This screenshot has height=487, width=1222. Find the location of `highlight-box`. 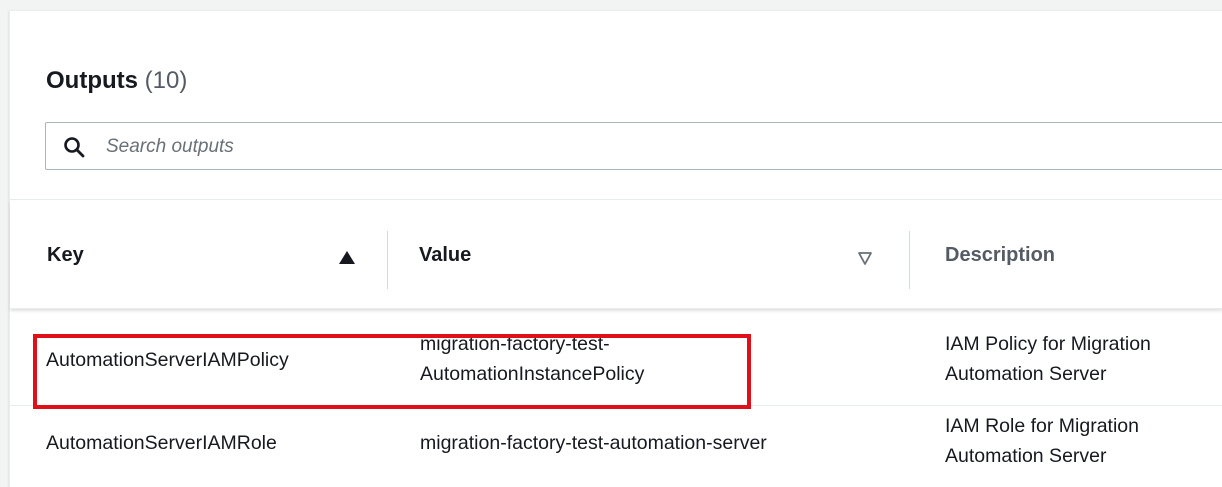

highlight-box is located at coordinates (392, 371).